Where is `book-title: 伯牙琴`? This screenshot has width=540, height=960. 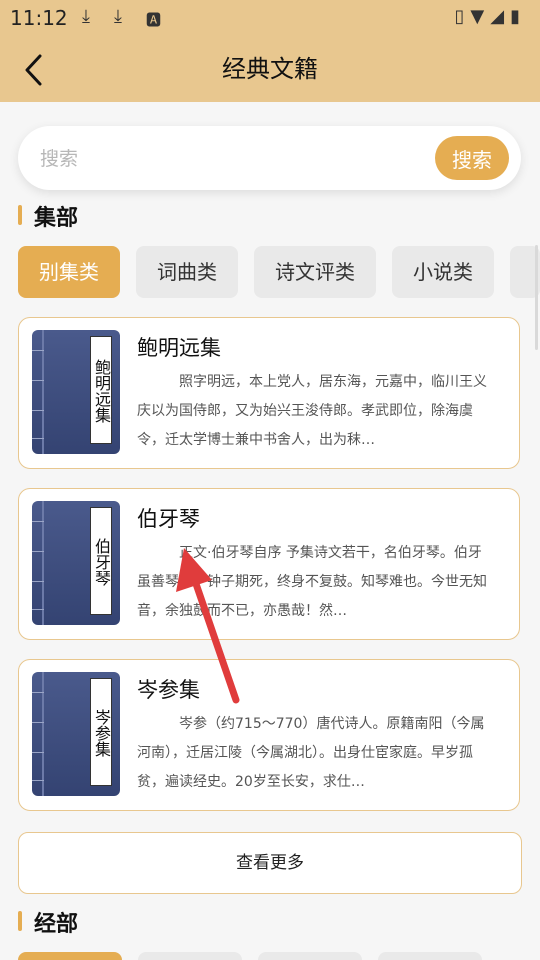 book-title: 伯牙琴 is located at coordinates (168, 519).